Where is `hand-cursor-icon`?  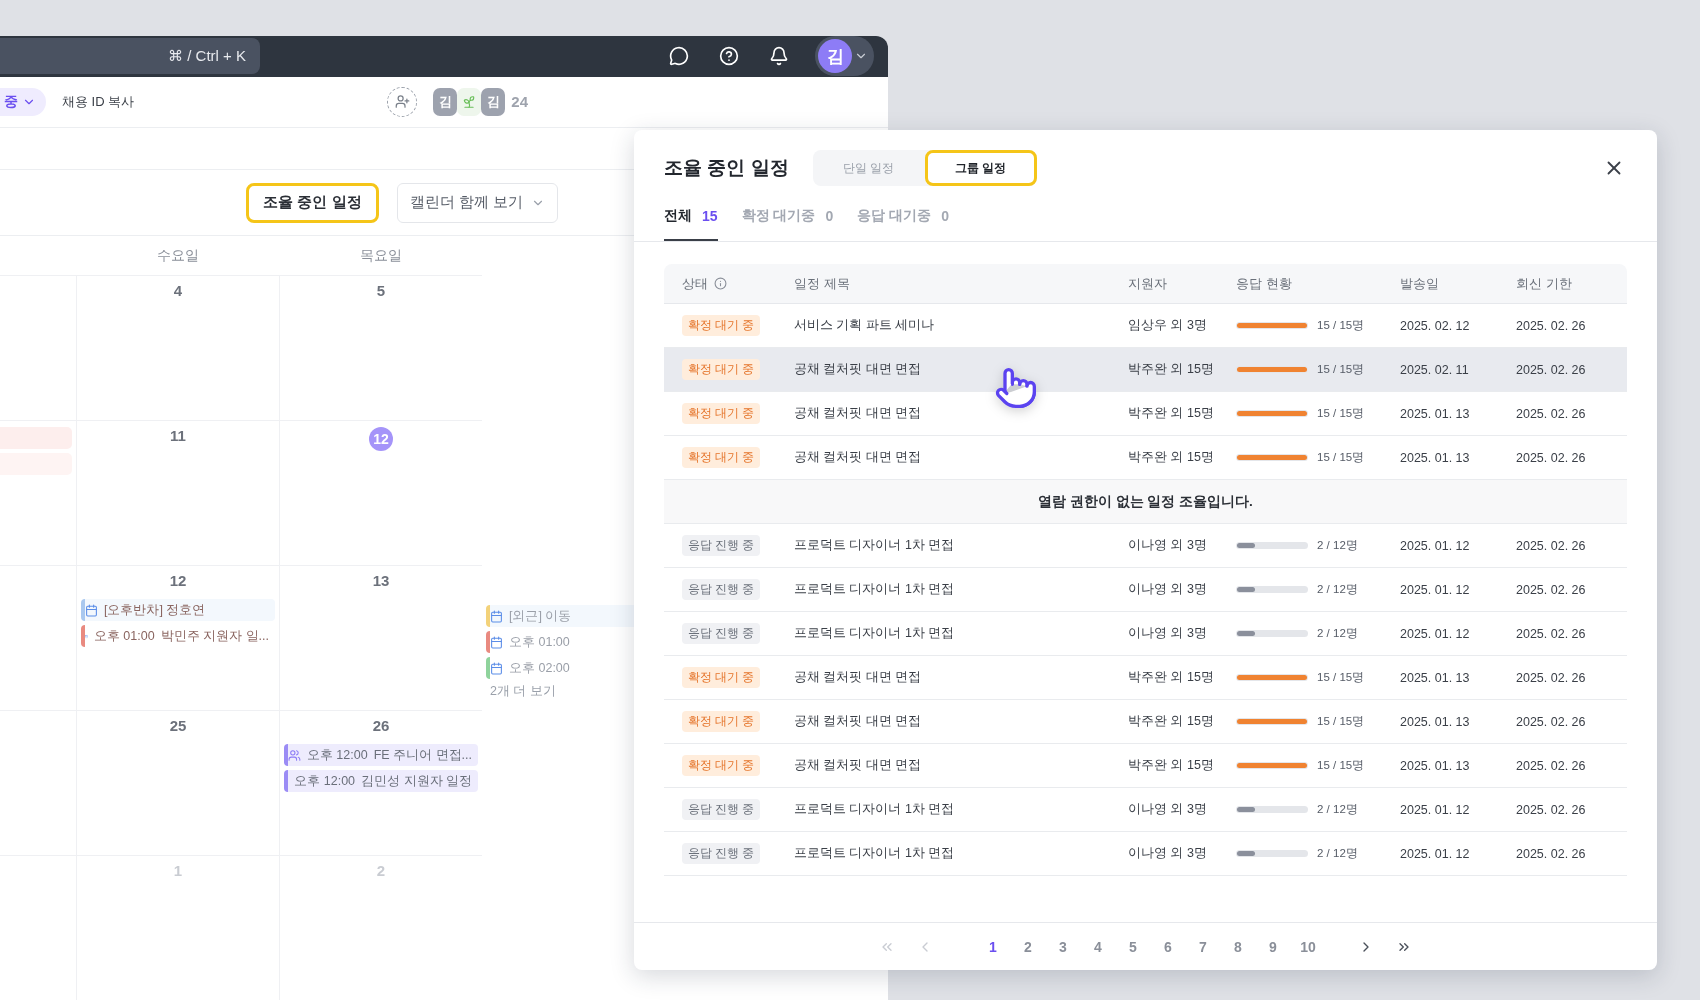 hand-cursor-icon is located at coordinates (1016, 388).